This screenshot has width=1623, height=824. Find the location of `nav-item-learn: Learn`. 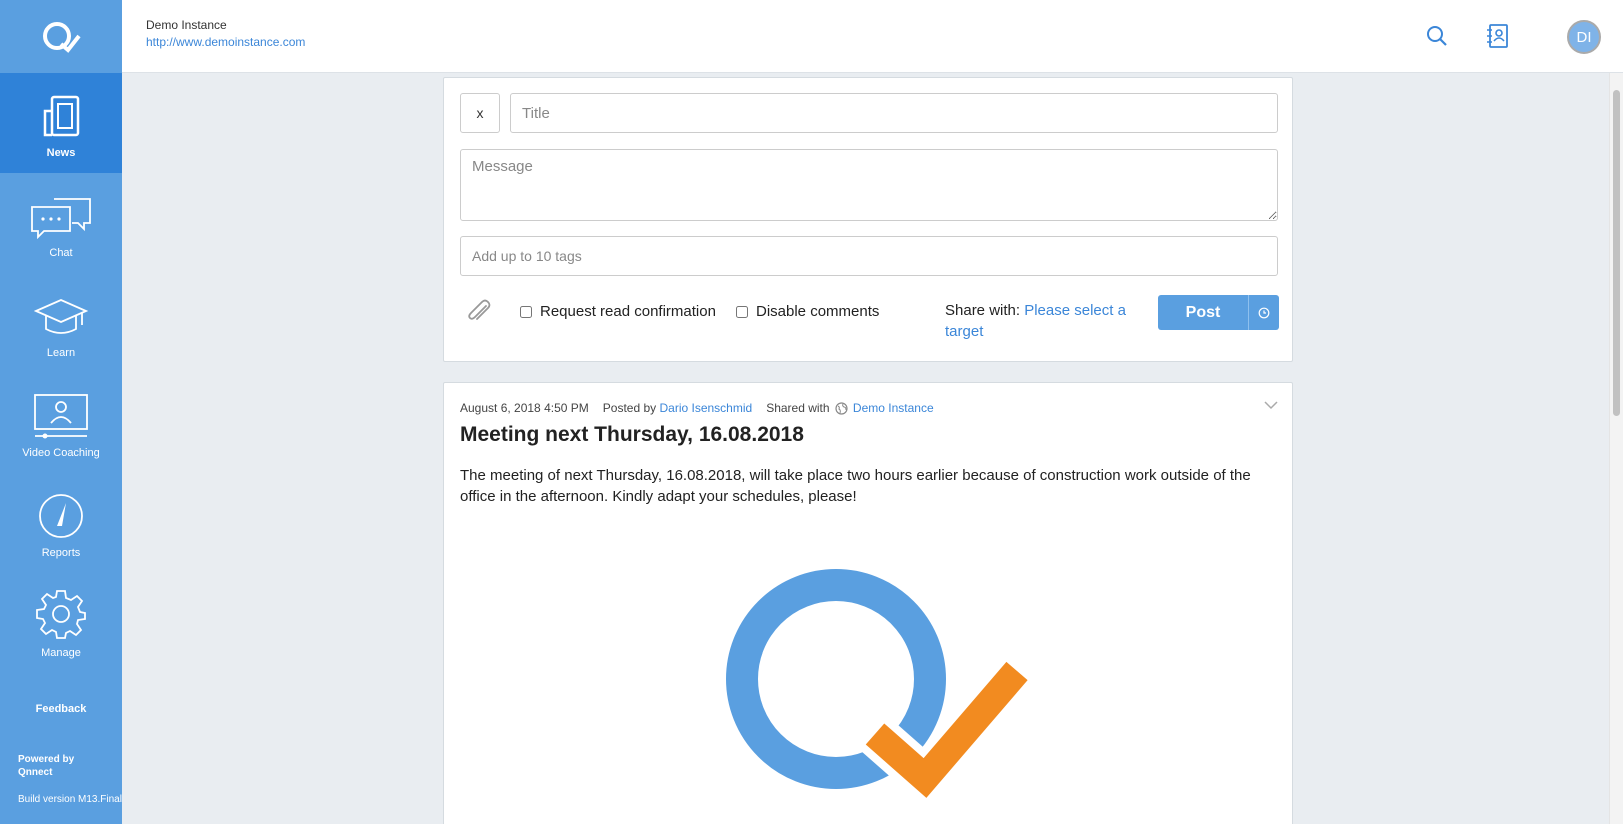

nav-item-learn: Learn is located at coordinates (61, 323).